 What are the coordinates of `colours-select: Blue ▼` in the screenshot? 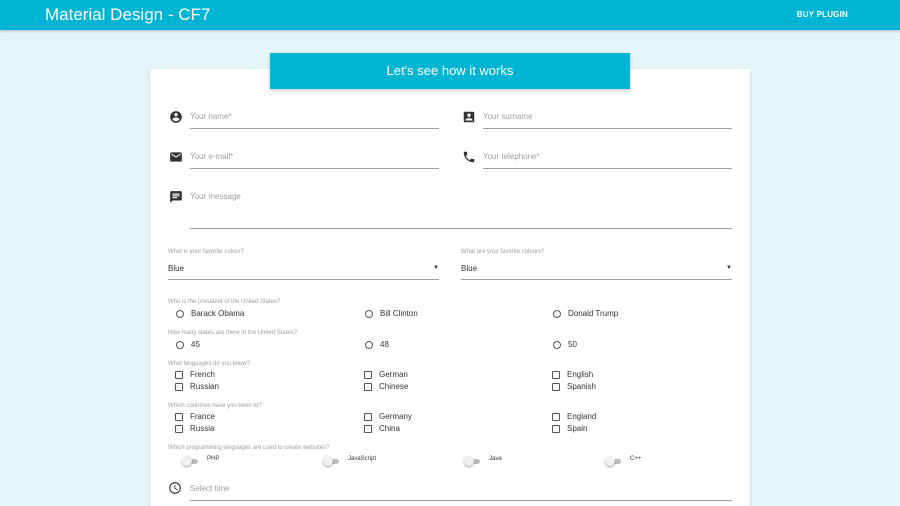 It's located at (596, 270).